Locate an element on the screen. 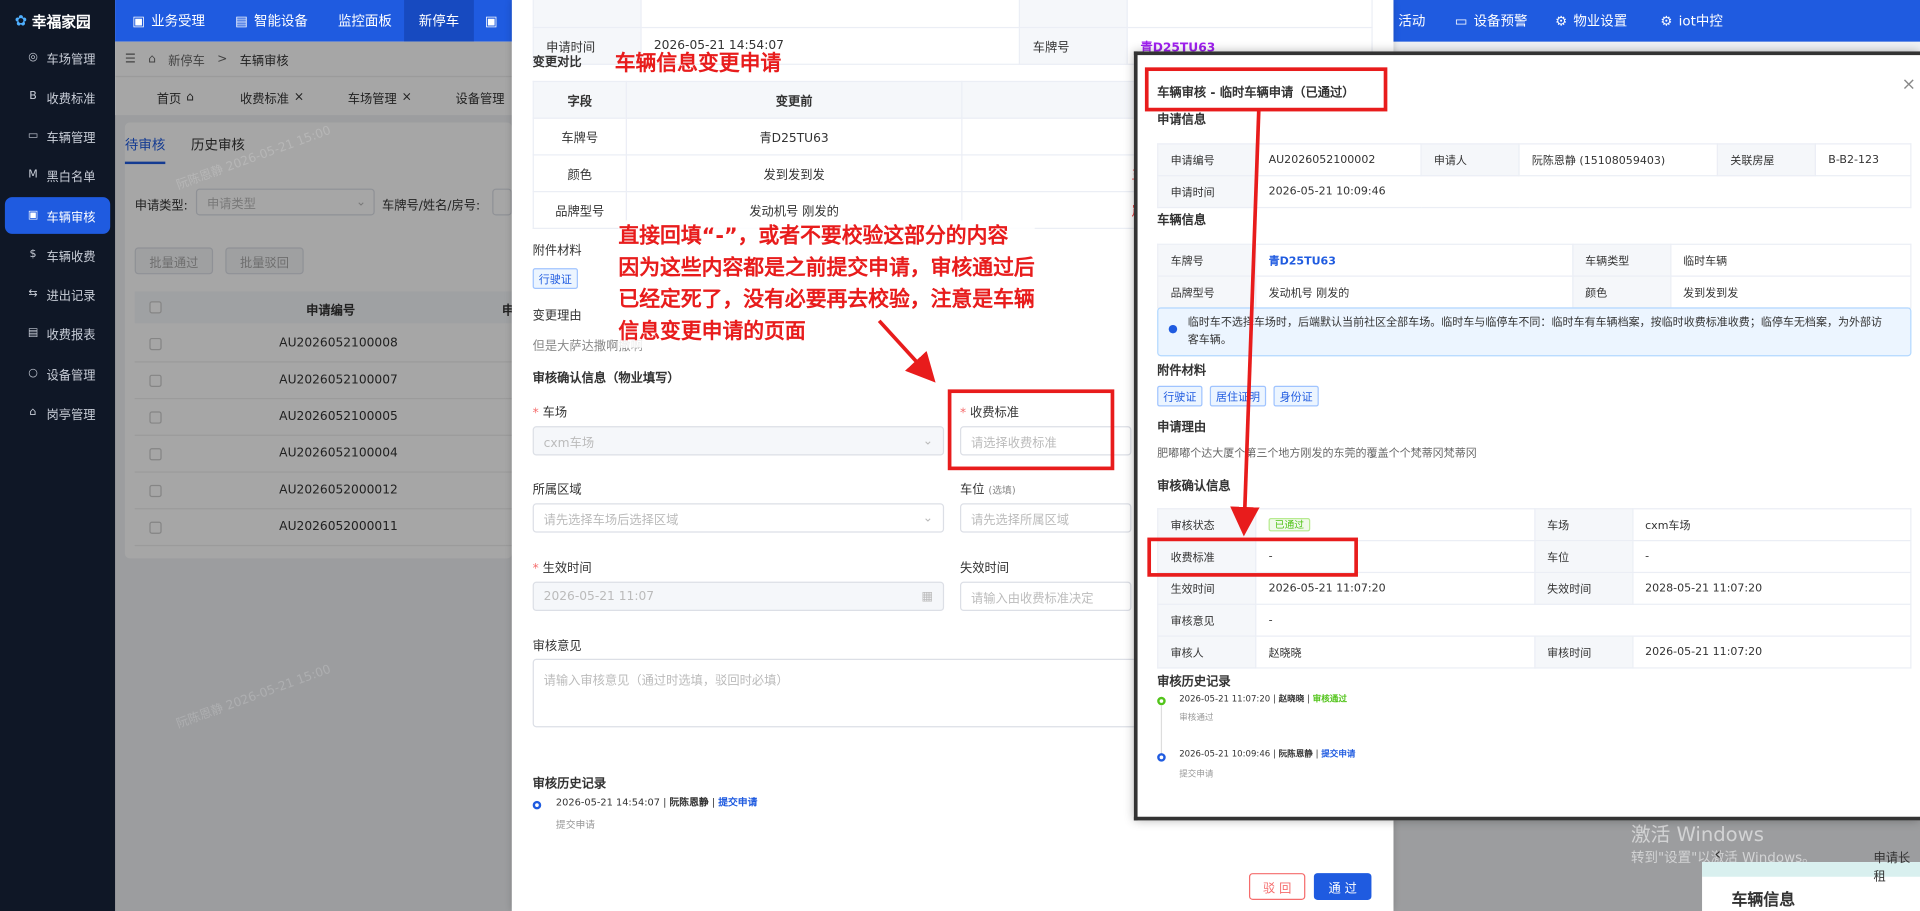 This screenshot has width=1920, height=911. arrow-to-fee-value is located at coordinates (1245, 323).